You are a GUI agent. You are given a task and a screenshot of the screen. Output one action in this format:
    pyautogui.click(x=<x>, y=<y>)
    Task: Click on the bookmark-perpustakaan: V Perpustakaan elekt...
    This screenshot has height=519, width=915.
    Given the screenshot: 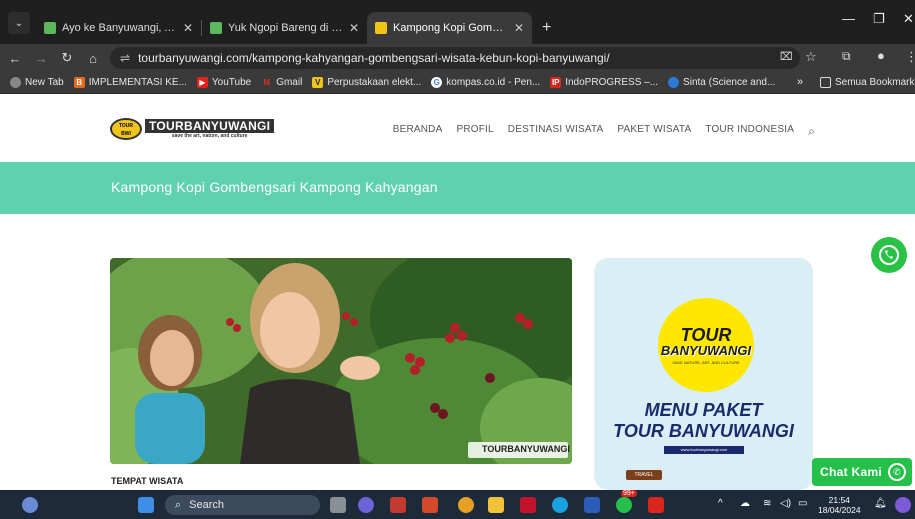 What is the action you would take?
    pyautogui.click(x=366, y=82)
    